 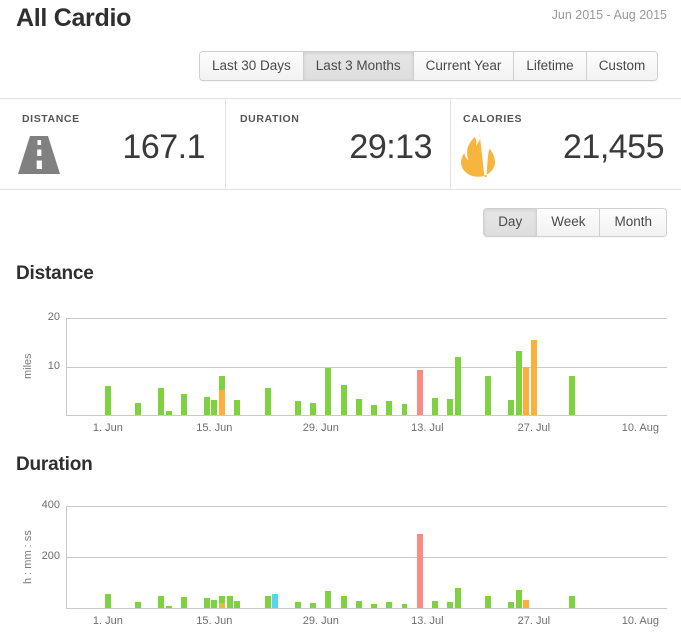 I want to click on stat-card-duration: DURATION 29:13, so click(x=338, y=144).